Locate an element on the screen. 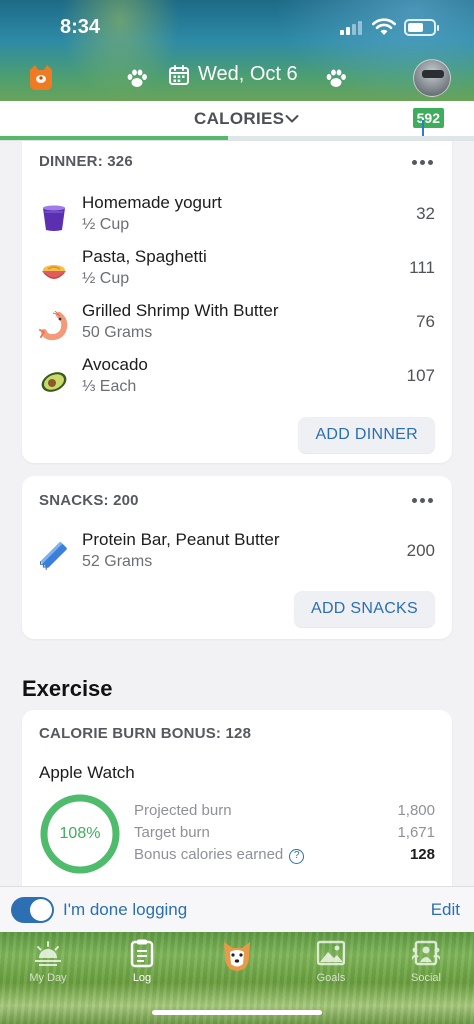 This screenshot has width=474, height=1024. sunrise-icon is located at coordinates (48, 953).